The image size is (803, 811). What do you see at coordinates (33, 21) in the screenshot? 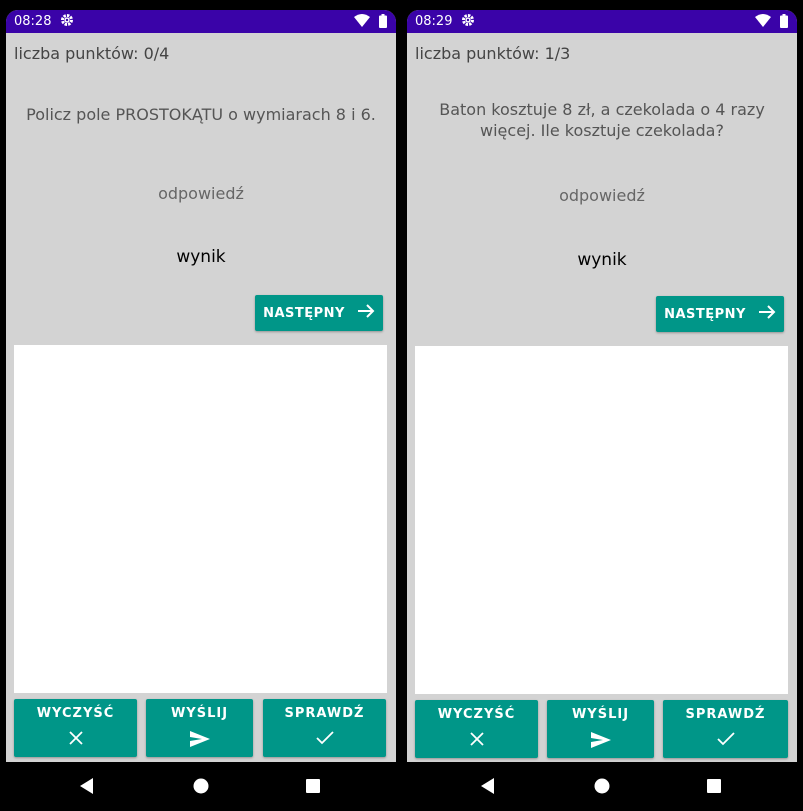
I see `status-time: 08:28` at bounding box center [33, 21].